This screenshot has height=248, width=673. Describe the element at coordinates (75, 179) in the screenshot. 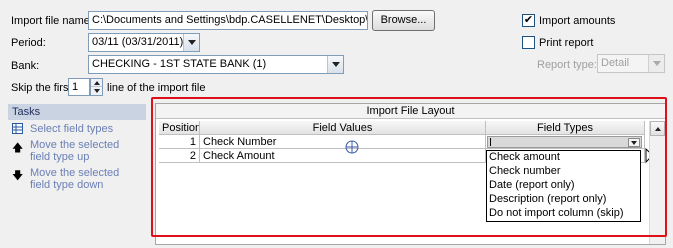

I see `task-label: Move the selected field type down` at that location.